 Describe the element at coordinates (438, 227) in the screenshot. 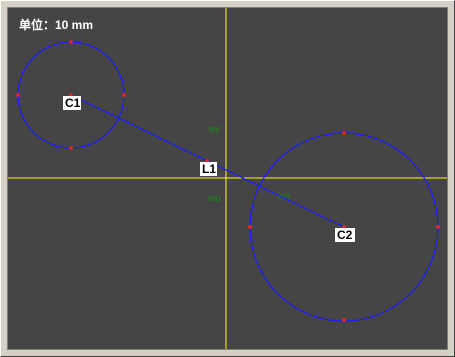

I see `circle-c2-quadrant-right` at that location.